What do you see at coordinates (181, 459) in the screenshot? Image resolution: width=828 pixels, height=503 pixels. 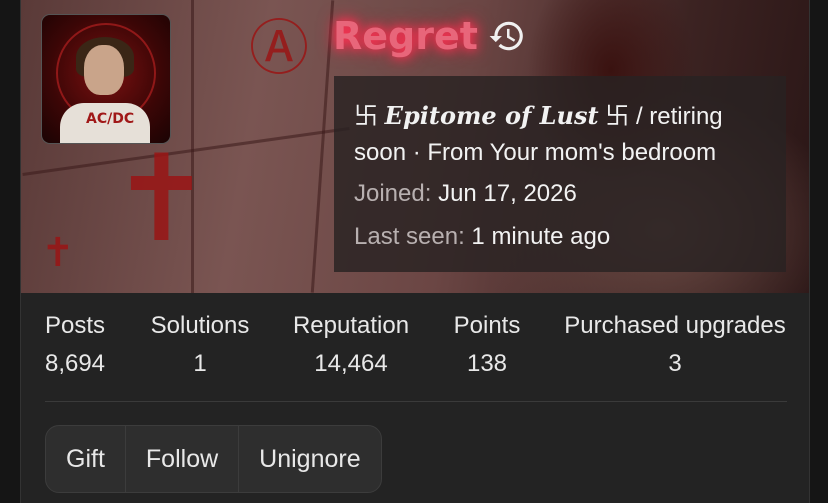 I see `follow-button: Follow` at bounding box center [181, 459].